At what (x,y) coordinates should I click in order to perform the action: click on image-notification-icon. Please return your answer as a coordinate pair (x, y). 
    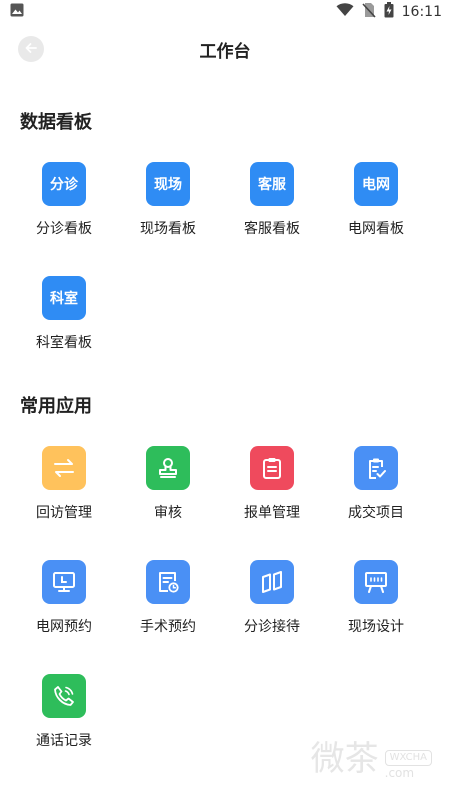
    Looking at the image, I should click on (17, 12).